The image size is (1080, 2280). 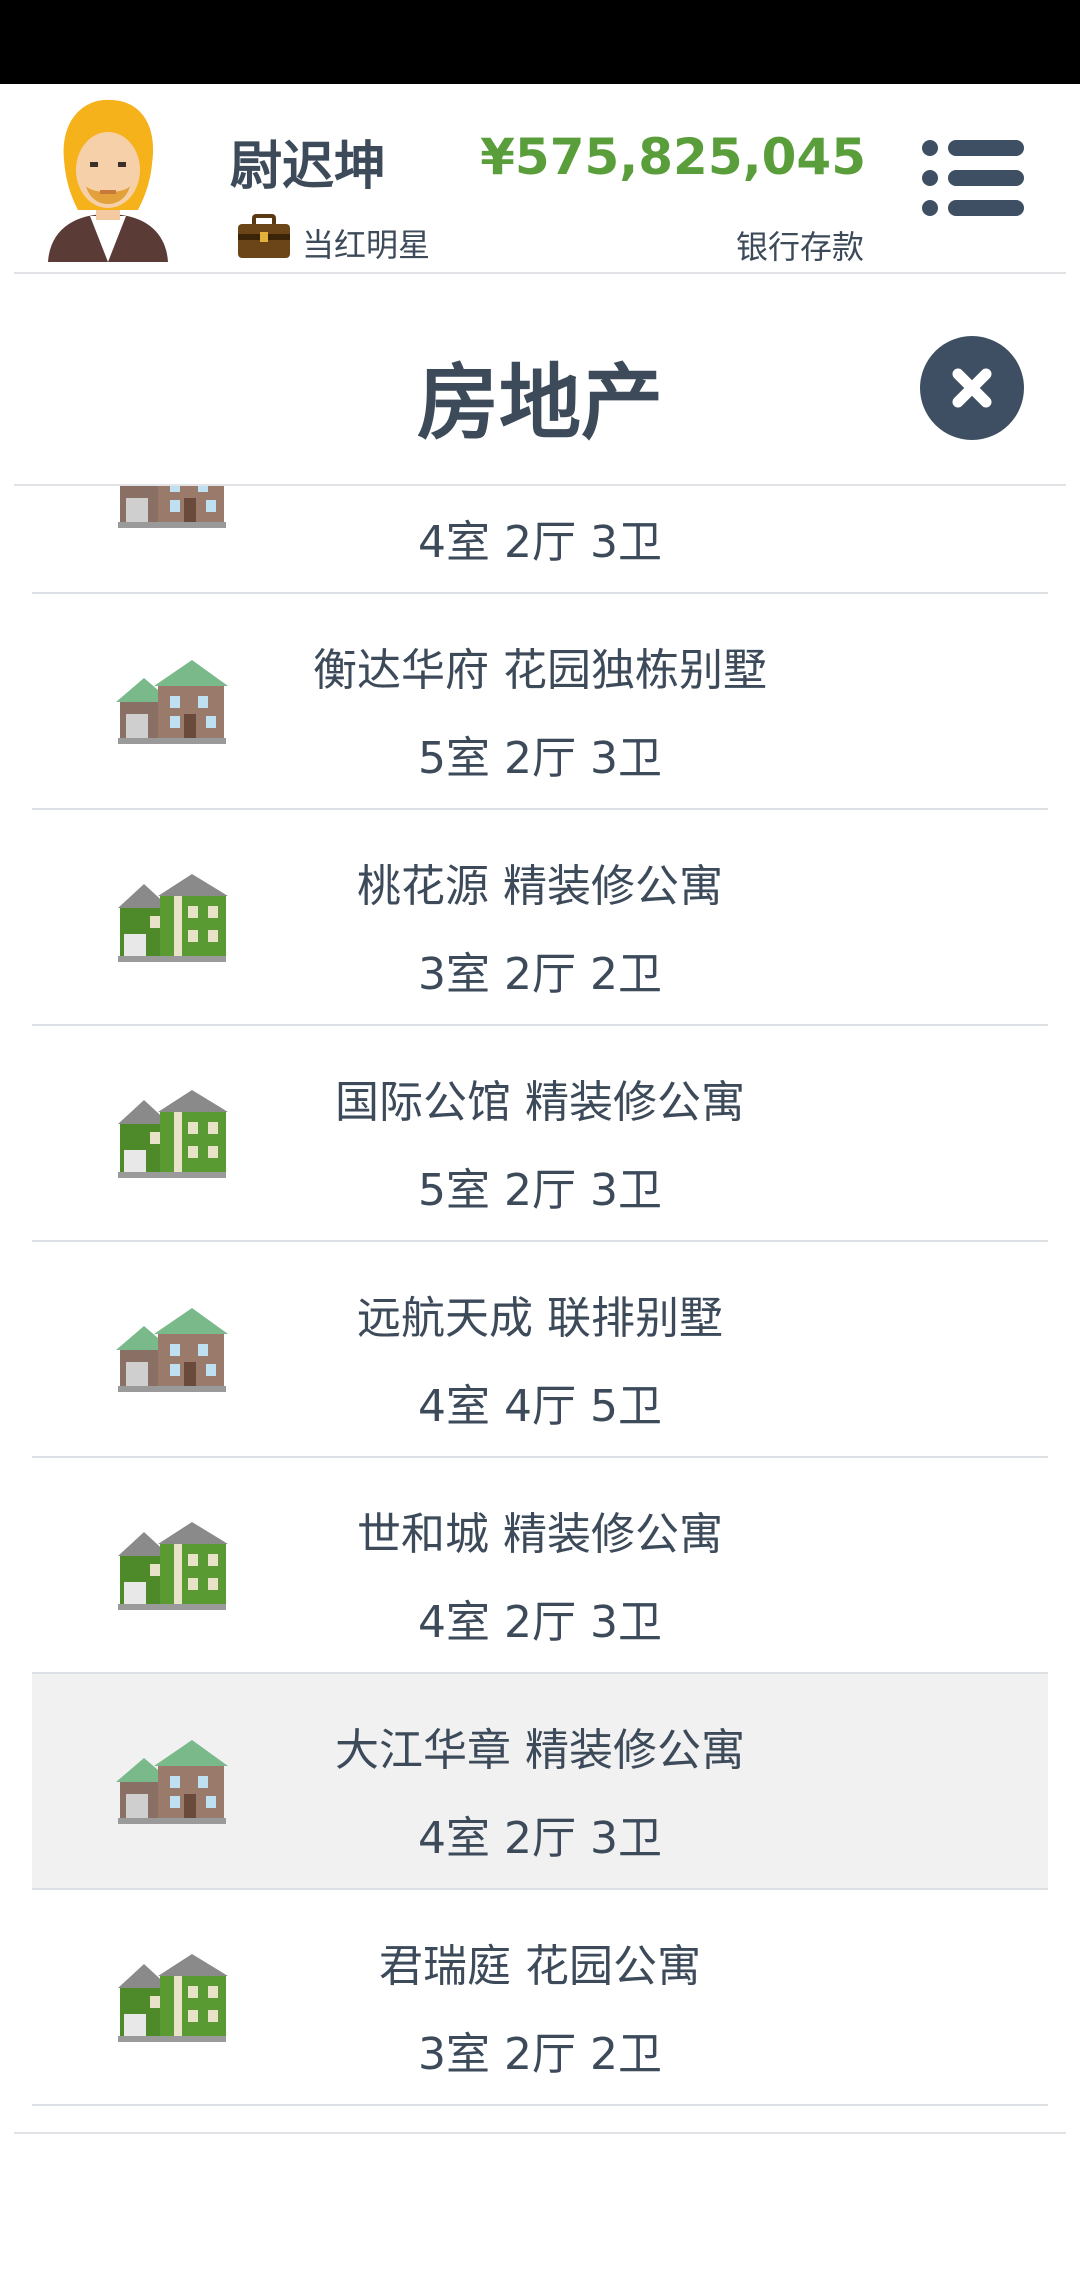 I want to click on avatar, so click(x=108, y=180).